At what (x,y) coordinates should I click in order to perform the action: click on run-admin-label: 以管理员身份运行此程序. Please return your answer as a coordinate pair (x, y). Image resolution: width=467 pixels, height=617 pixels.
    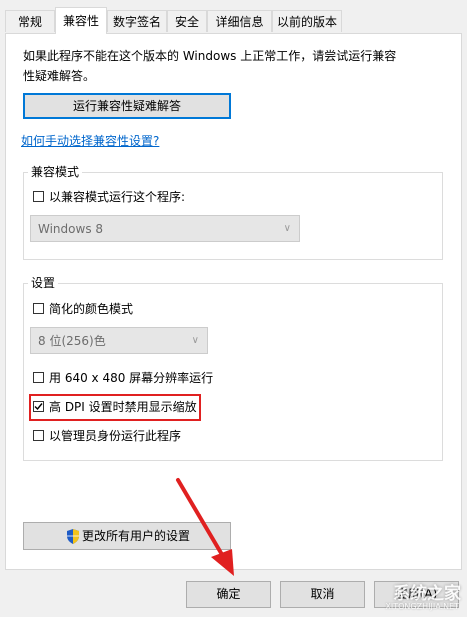
    Looking at the image, I should click on (115, 436).